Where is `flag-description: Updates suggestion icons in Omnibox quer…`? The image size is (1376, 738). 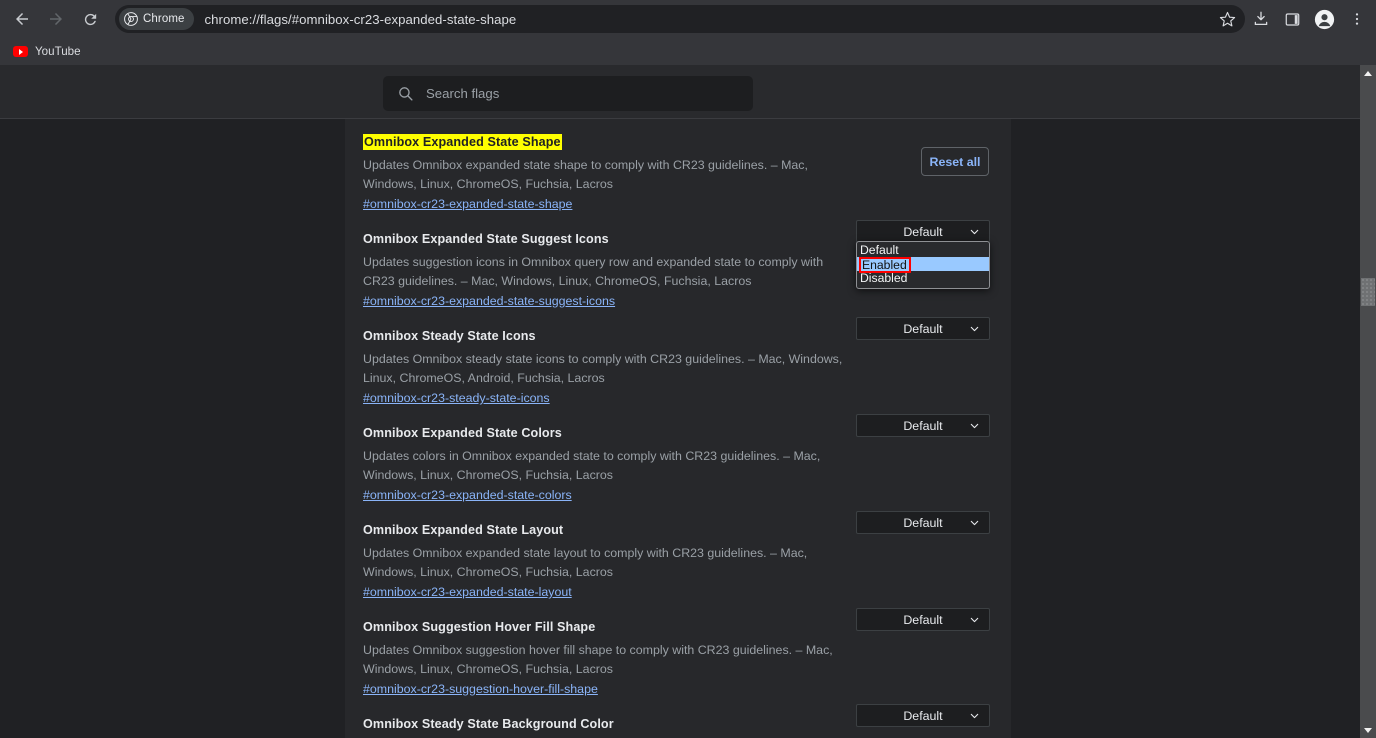
flag-description: Updates suggestion icons in Omnibox quer… is located at coordinates (593, 271).